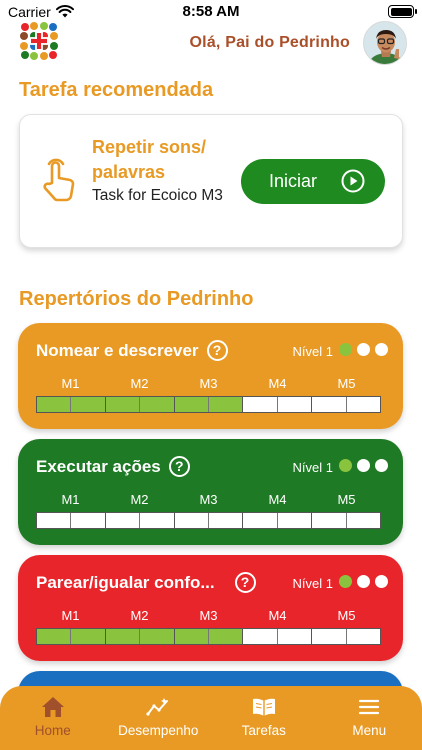 This screenshot has width=422, height=750. What do you see at coordinates (116, 90) in the screenshot?
I see `recommended-section-title: Tarefa recomendada` at bounding box center [116, 90].